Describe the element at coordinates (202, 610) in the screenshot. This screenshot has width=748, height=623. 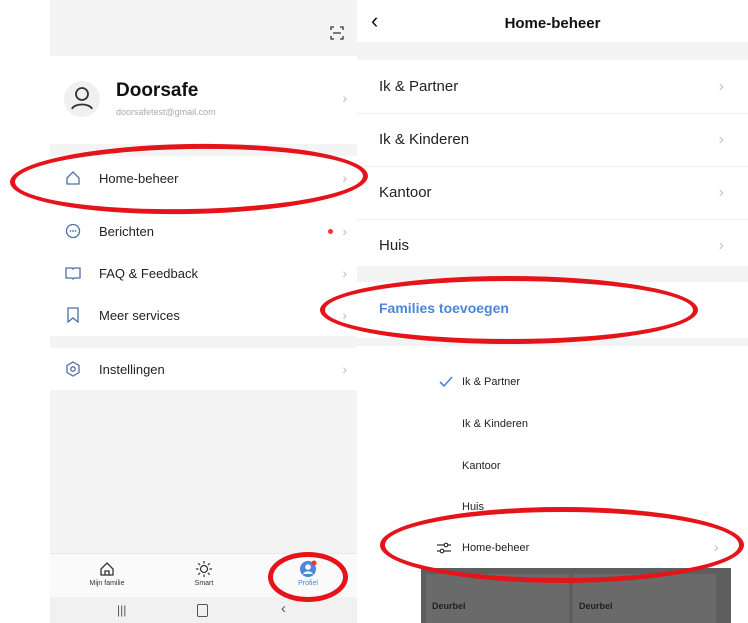
I see `home-button-icon` at that location.